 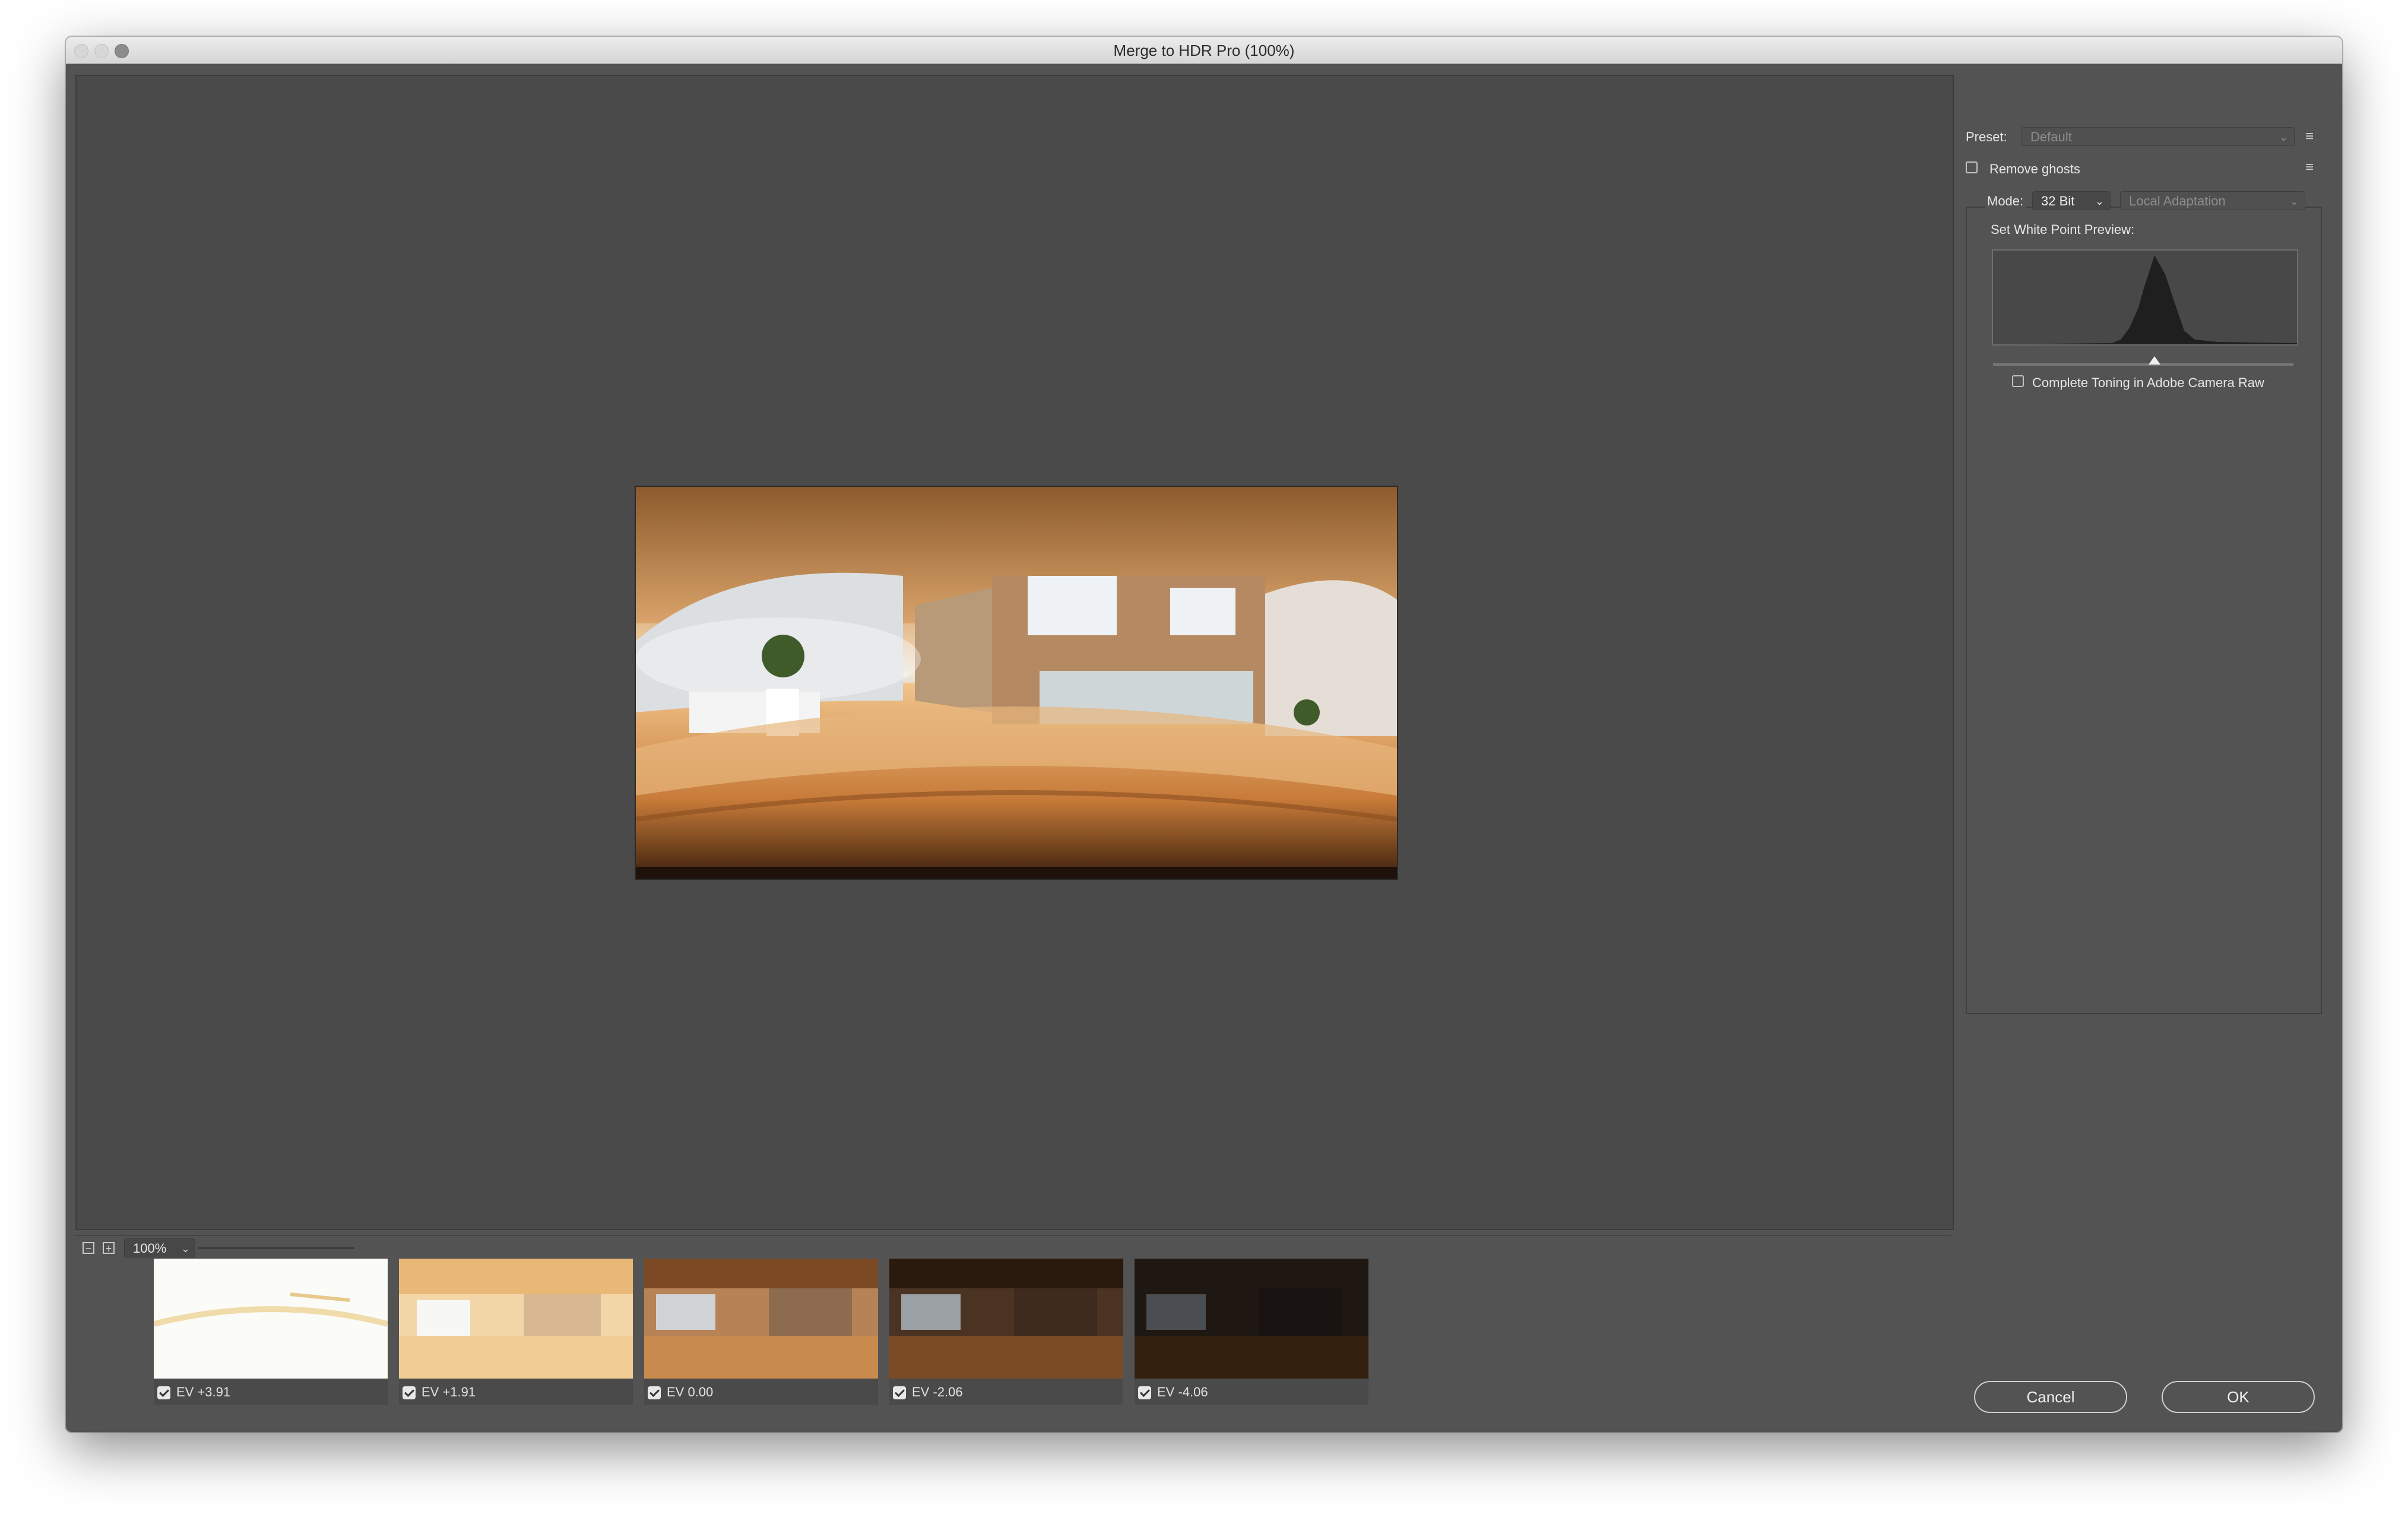 I want to click on thumbnail-caption: EV -2.06, so click(x=928, y=1392).